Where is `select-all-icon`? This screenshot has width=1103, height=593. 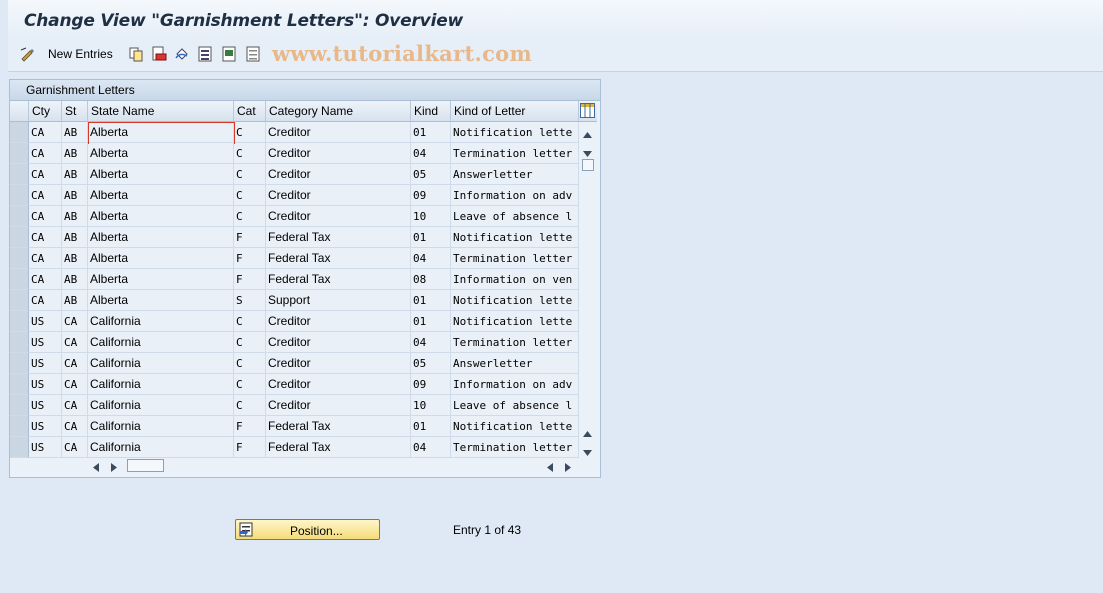
select-all-icon is located at coordinates (205, 54).